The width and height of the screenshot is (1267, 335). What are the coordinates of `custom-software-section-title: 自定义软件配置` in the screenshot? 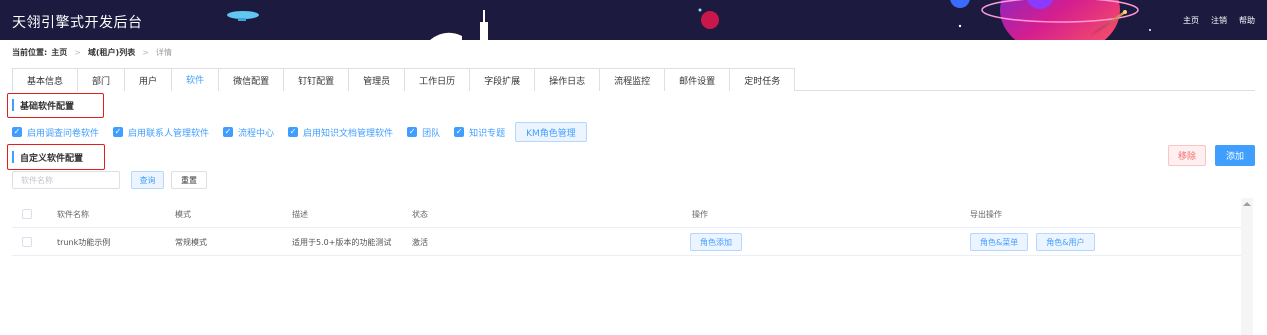 It's located at (47, 157).